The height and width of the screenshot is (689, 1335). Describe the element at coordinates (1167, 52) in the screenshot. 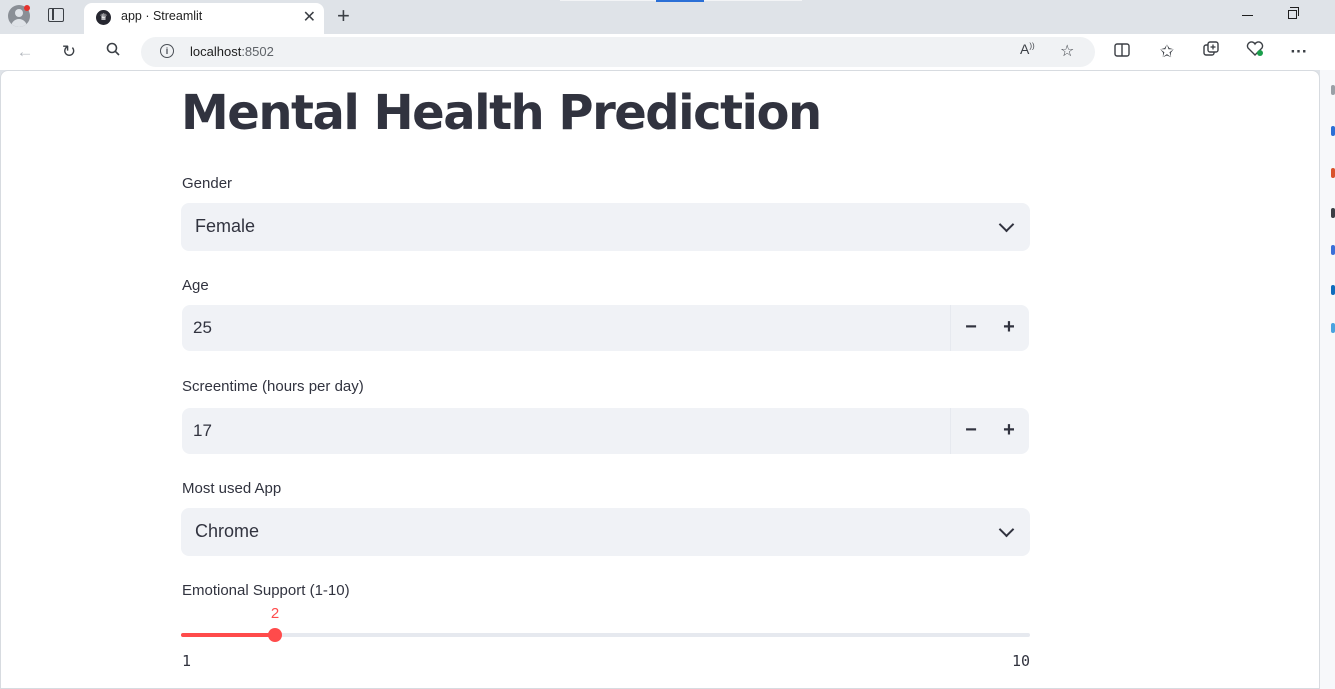

I see `favorites-icon: ✩` at that location.